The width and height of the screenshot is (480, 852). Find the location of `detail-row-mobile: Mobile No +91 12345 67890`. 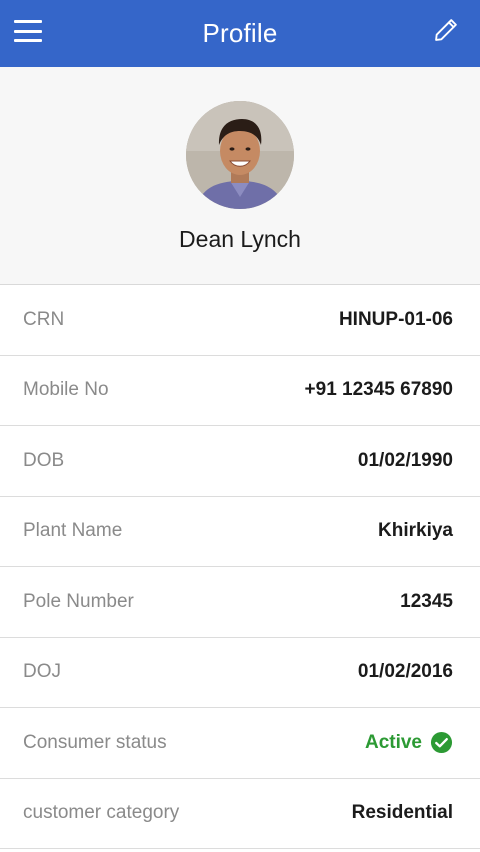

detail-row-mobile: Mobile No +91 12345 67890 is located at coordinates (240, 390).